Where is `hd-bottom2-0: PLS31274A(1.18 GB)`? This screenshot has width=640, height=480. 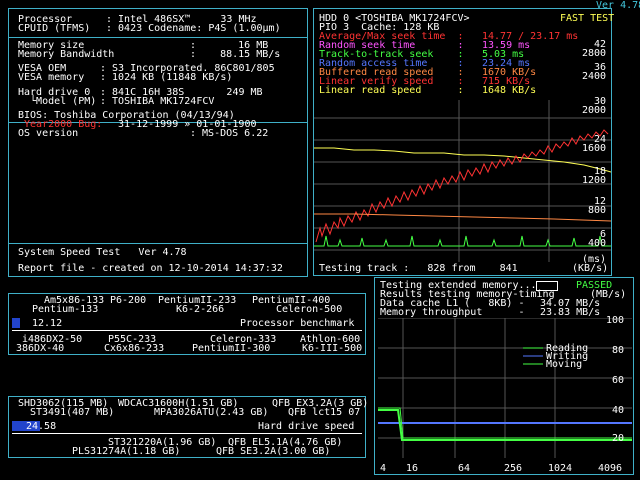 hd-bottom2-0: PLS31274A(1.18 GB) is located at coordinates (126, 451).